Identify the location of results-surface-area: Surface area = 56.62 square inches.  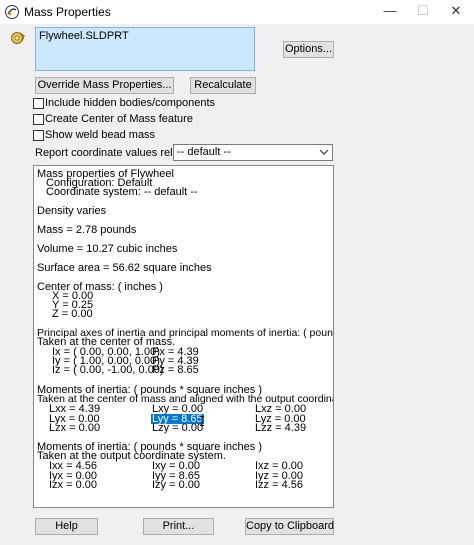
(124, 268).